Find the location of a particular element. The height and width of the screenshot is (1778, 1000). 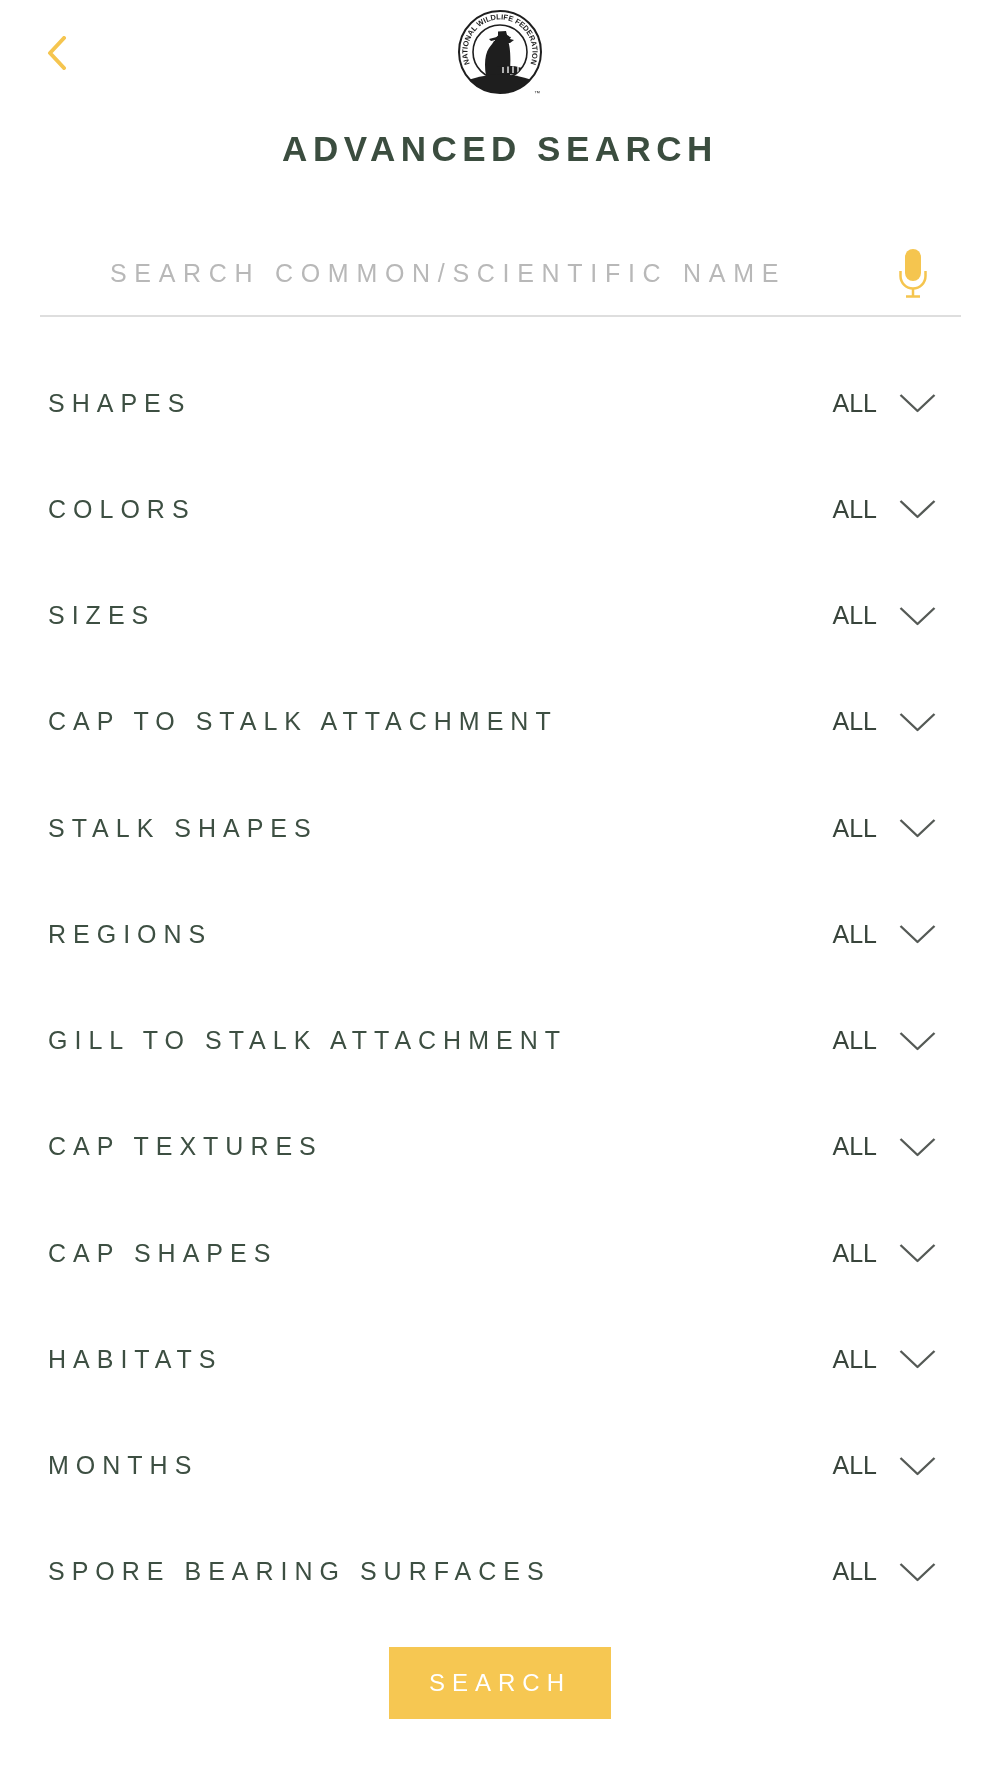

back-button is located at coordinates (57, 53).